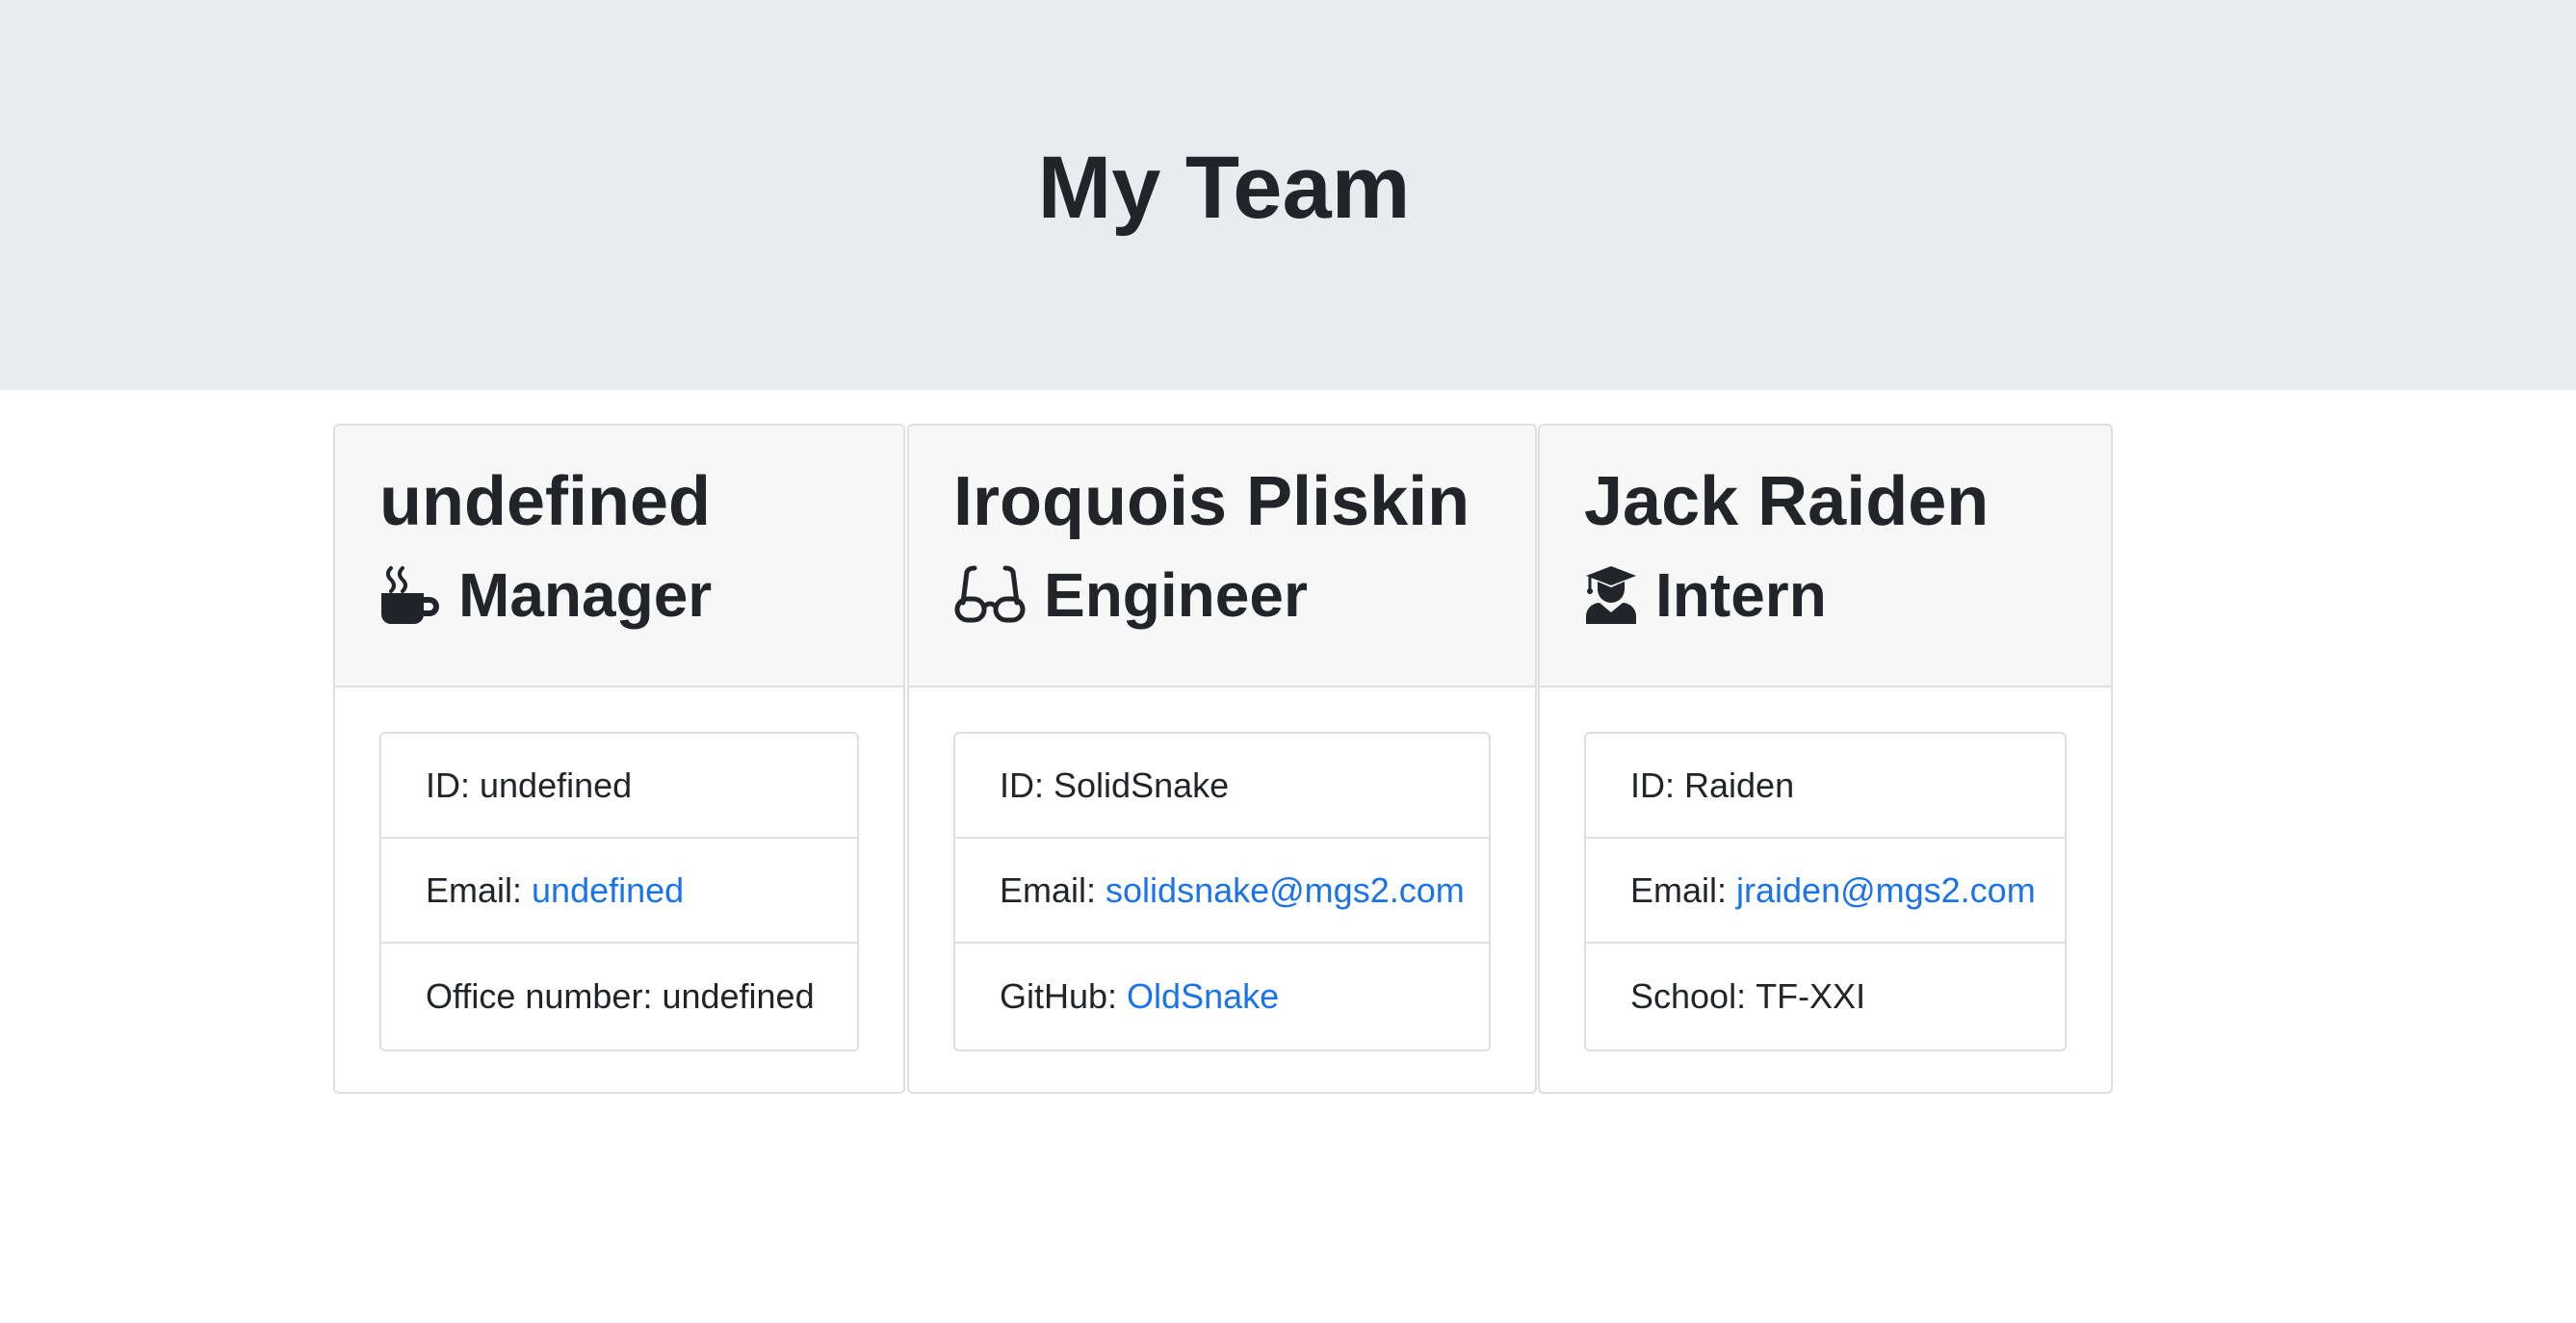  I want to click on employee-name: Jack Raiden, so click(1787, 501).